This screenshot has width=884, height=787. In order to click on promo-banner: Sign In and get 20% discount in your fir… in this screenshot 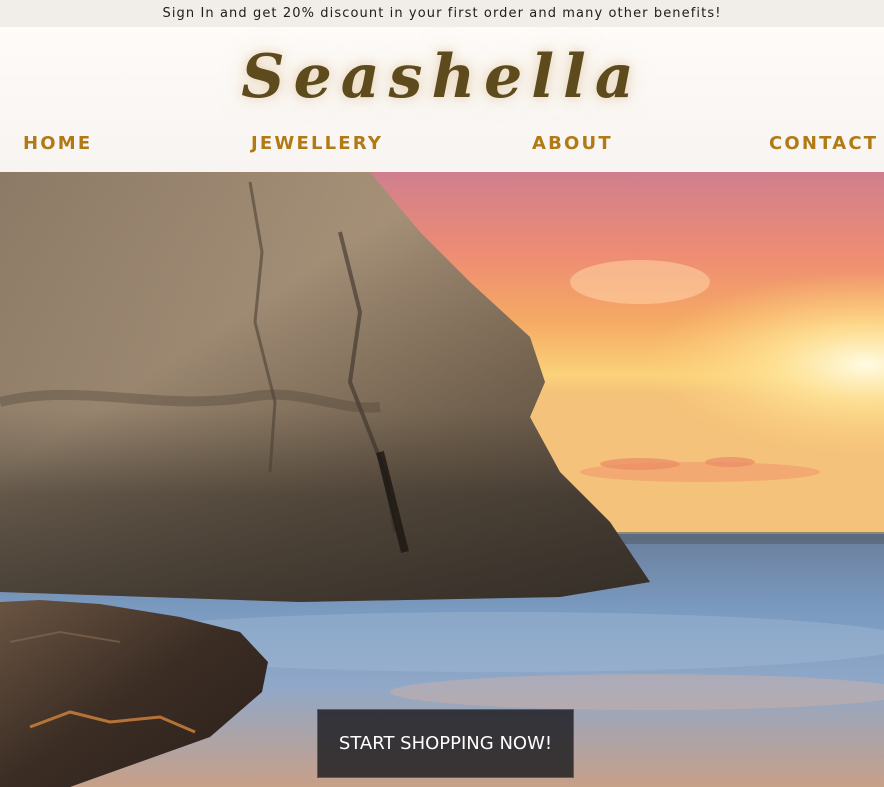, I will do `click(442, 13)`.